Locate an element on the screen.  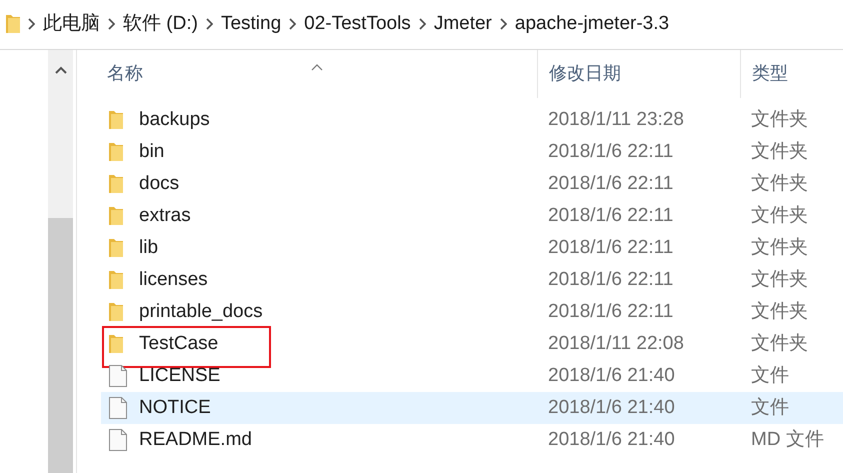
breadcrumb-item: apache-jmeter-3.3 is located at coordinates (592, 24).